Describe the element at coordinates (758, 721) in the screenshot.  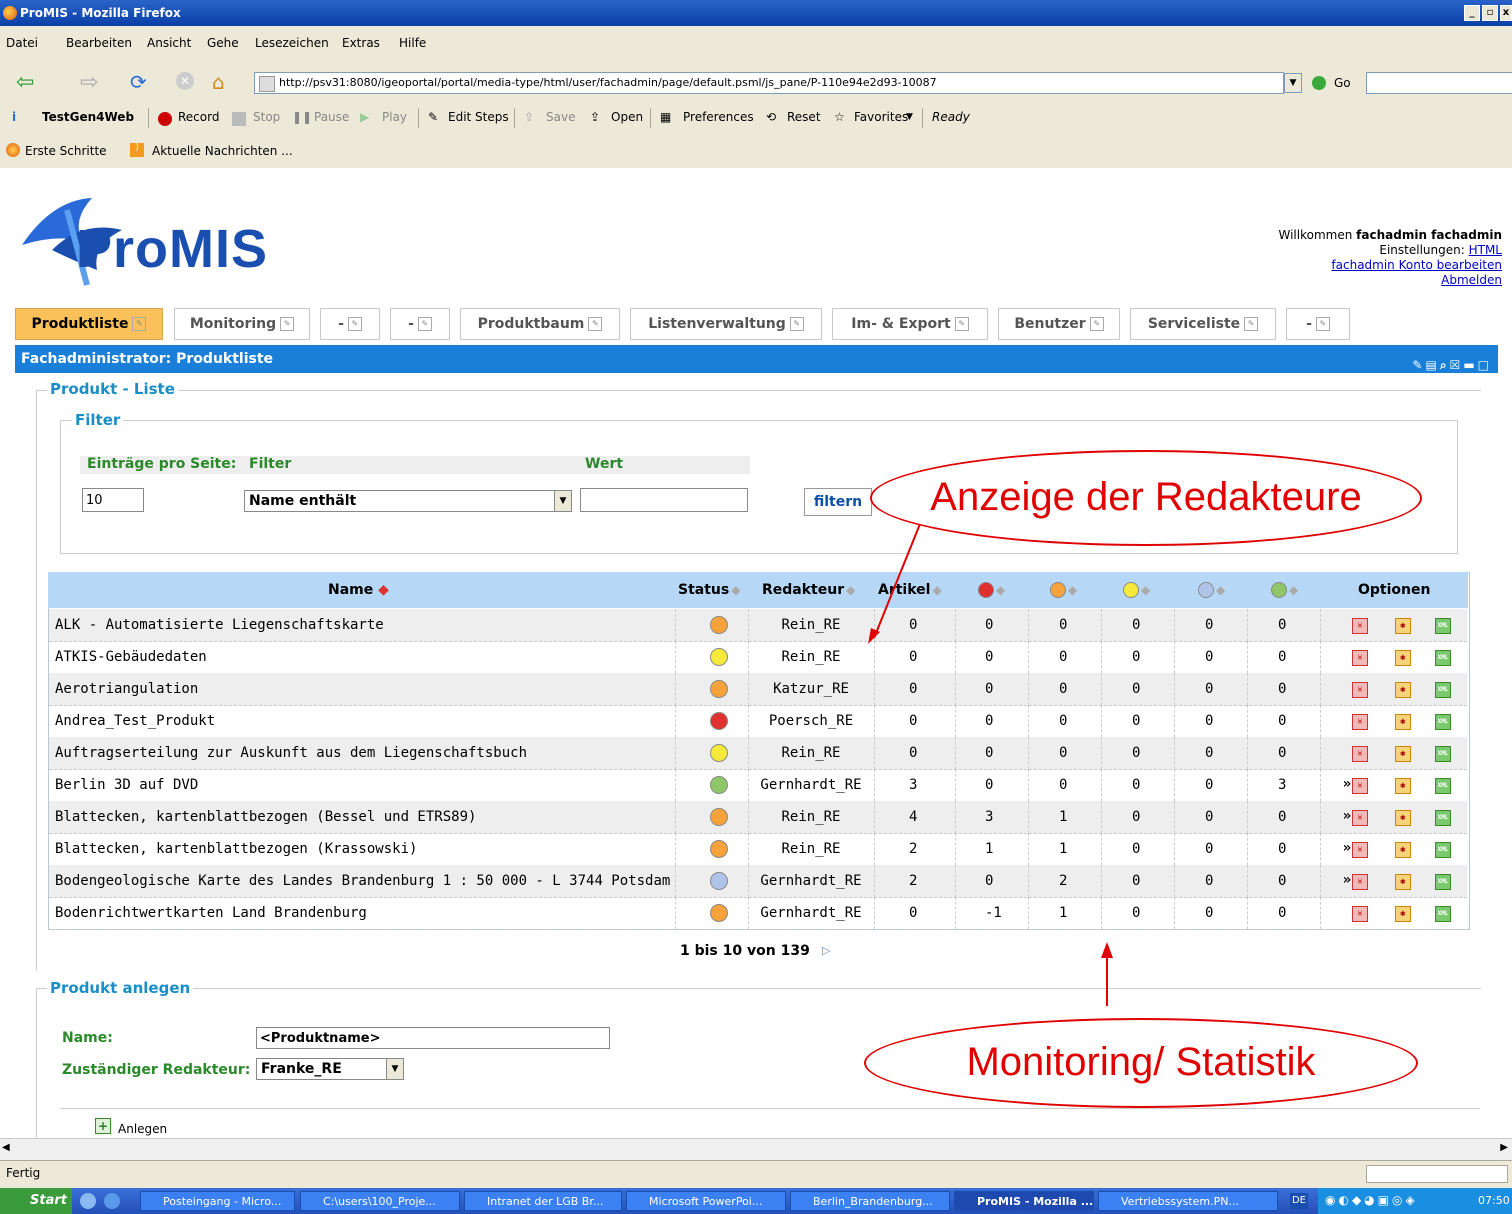
I see `table-row: Andrea_Test_Produkt Poersch_RE 0 0 0 0 0 0 ✕ ✱ XML` at that location.